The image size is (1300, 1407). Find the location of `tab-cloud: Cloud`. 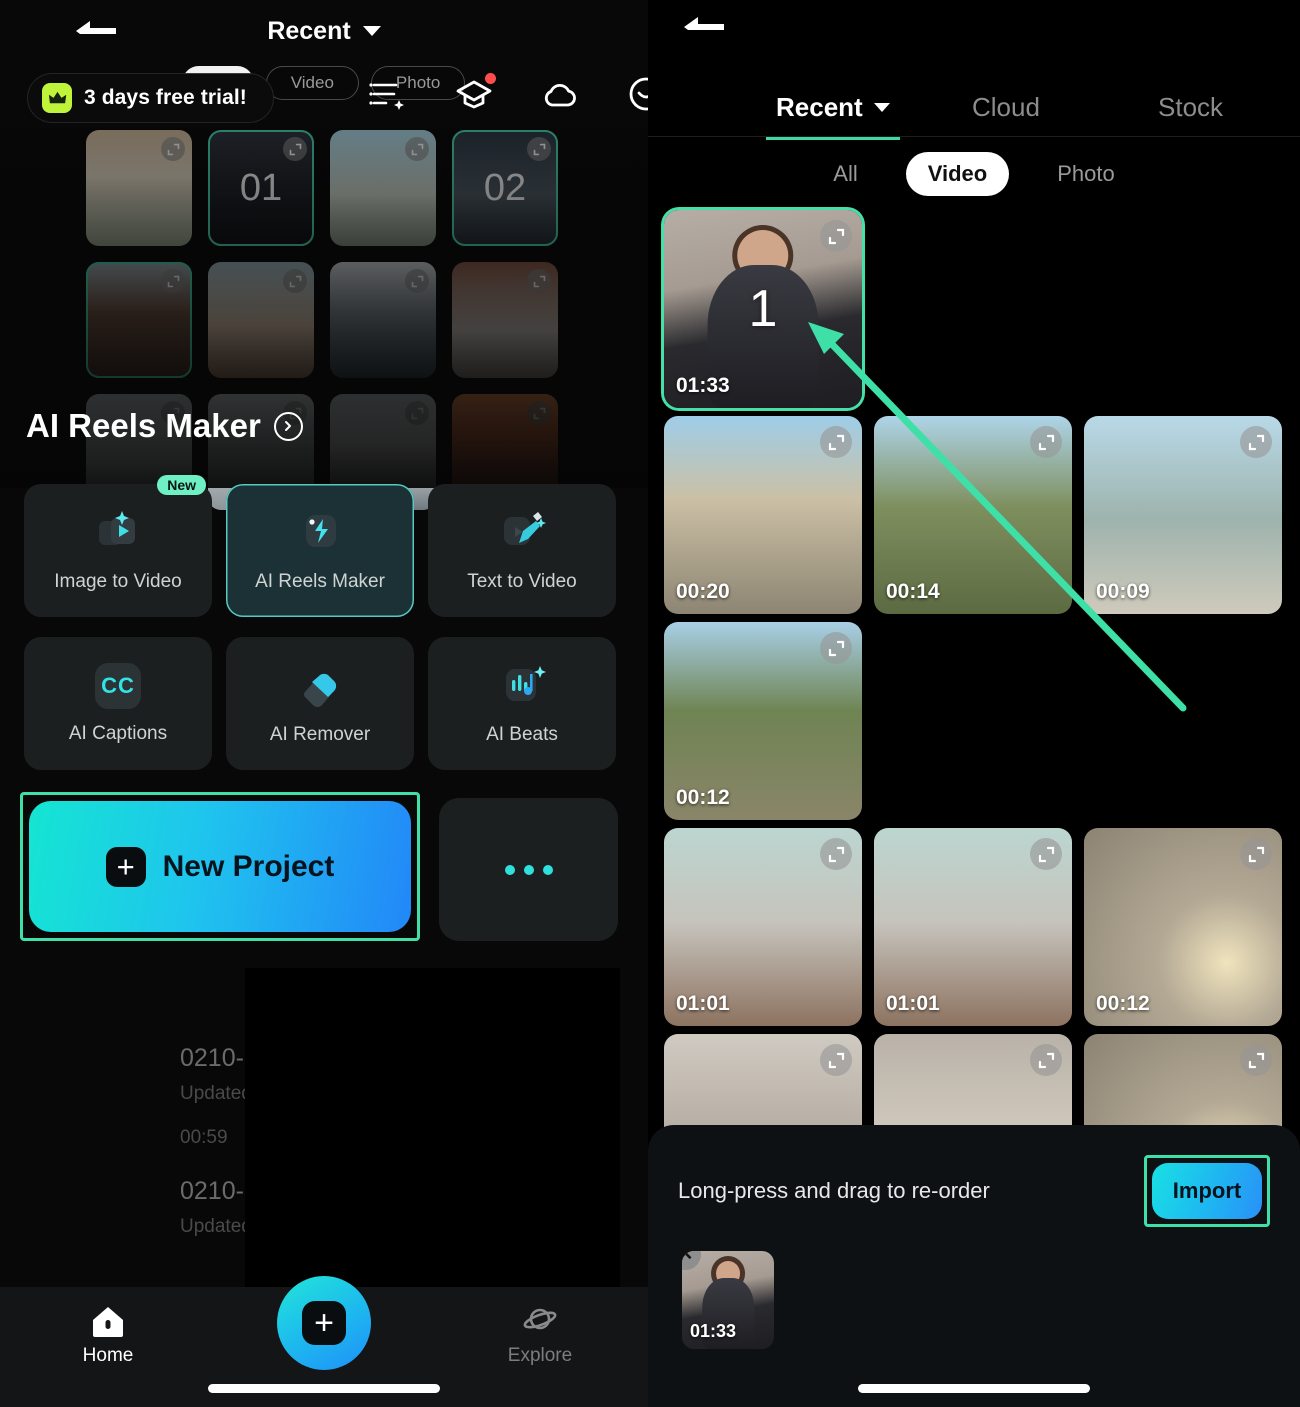

tab-cloud: Cloud is located at coordinates (1006, 107).